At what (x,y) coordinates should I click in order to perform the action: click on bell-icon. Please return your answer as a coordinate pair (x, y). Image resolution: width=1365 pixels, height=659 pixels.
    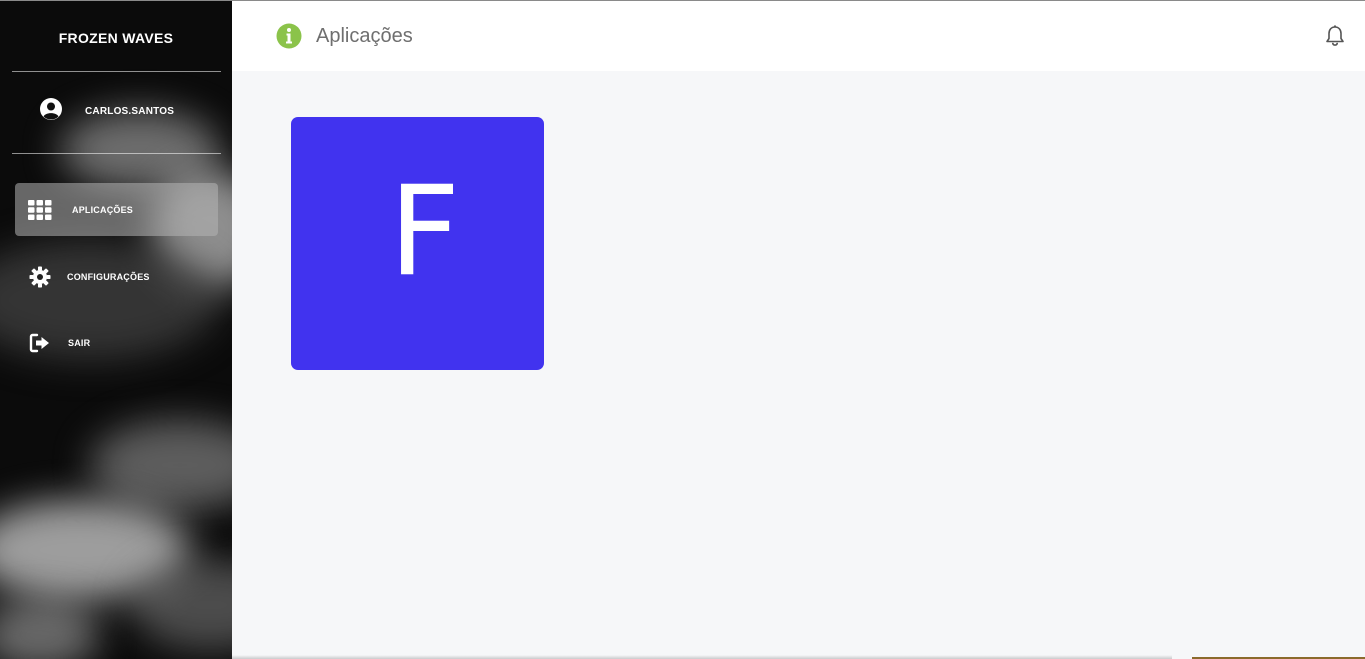
    Looking at the image, I should click on (1335, 36).